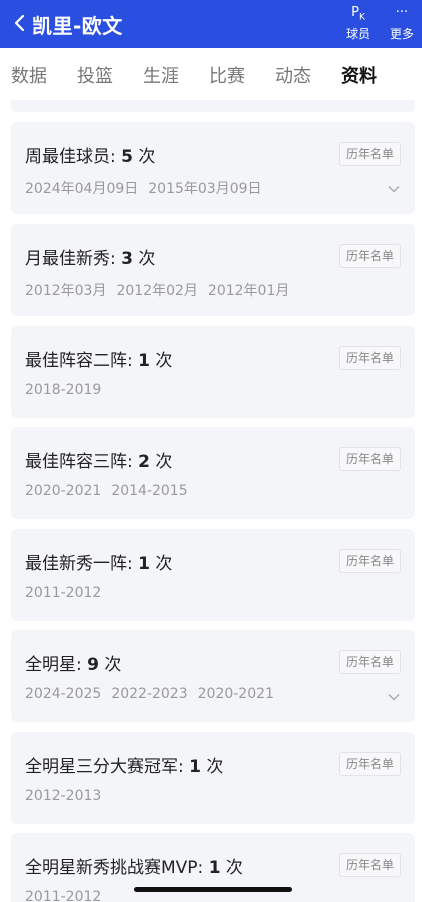  Describe the element at coordinates (134, 868) in the screenshot. I see `award-title: 全明星新秀挑战赛MVP: 1 次` at that location.